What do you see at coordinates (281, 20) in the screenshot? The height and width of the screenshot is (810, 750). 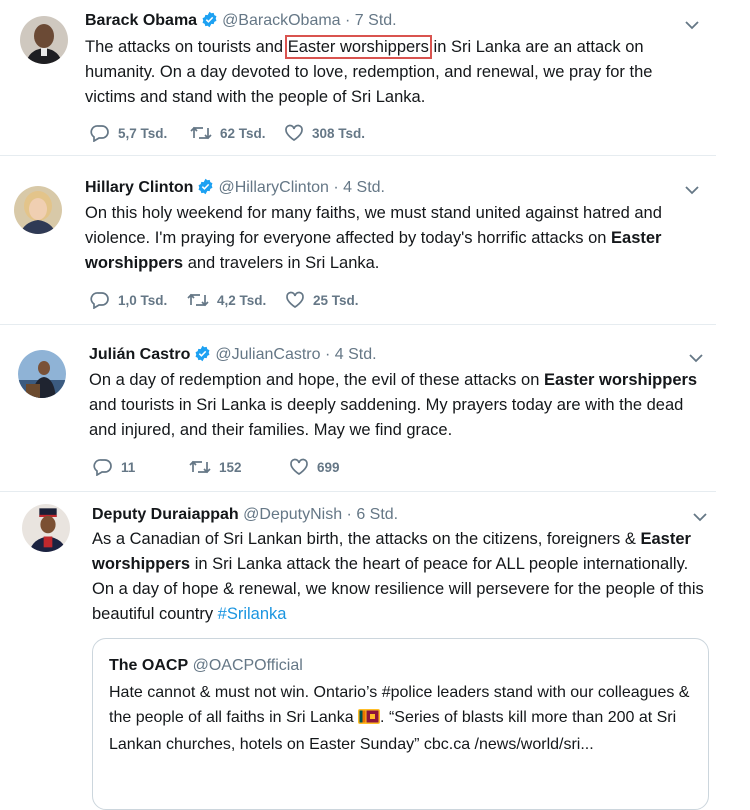 I see `author-handle: @BarackObama` at bounding box center [281, 20].